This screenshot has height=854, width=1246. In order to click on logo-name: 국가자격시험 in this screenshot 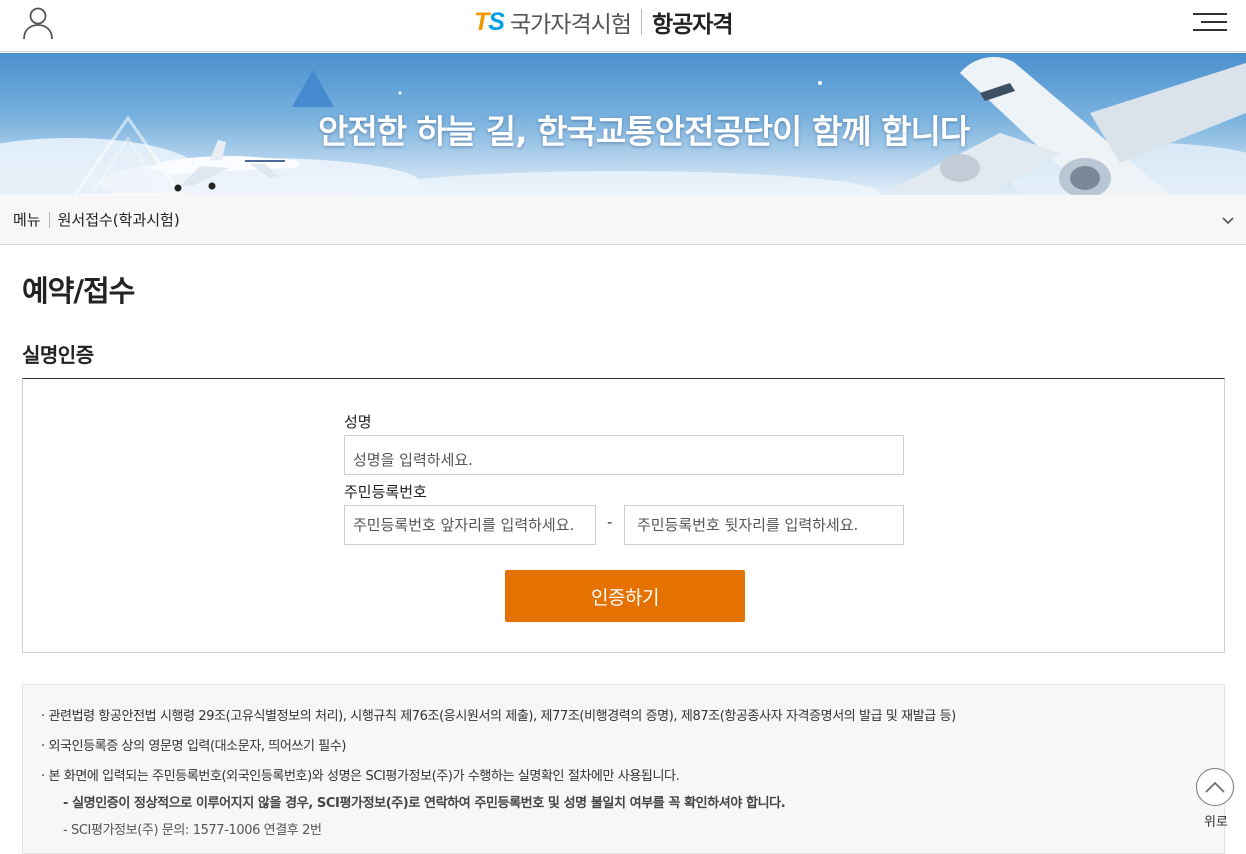, I will do `click(570, 25)`.